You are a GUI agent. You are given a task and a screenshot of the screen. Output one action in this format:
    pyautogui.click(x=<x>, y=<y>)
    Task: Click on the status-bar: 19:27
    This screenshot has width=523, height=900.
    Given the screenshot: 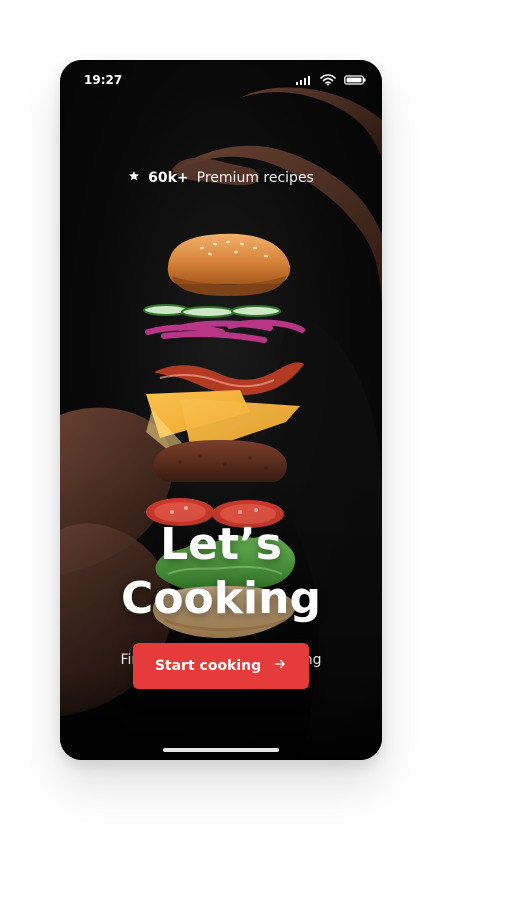 What is the action you would take?
    pyautogui.click(x=221, y=80)
    